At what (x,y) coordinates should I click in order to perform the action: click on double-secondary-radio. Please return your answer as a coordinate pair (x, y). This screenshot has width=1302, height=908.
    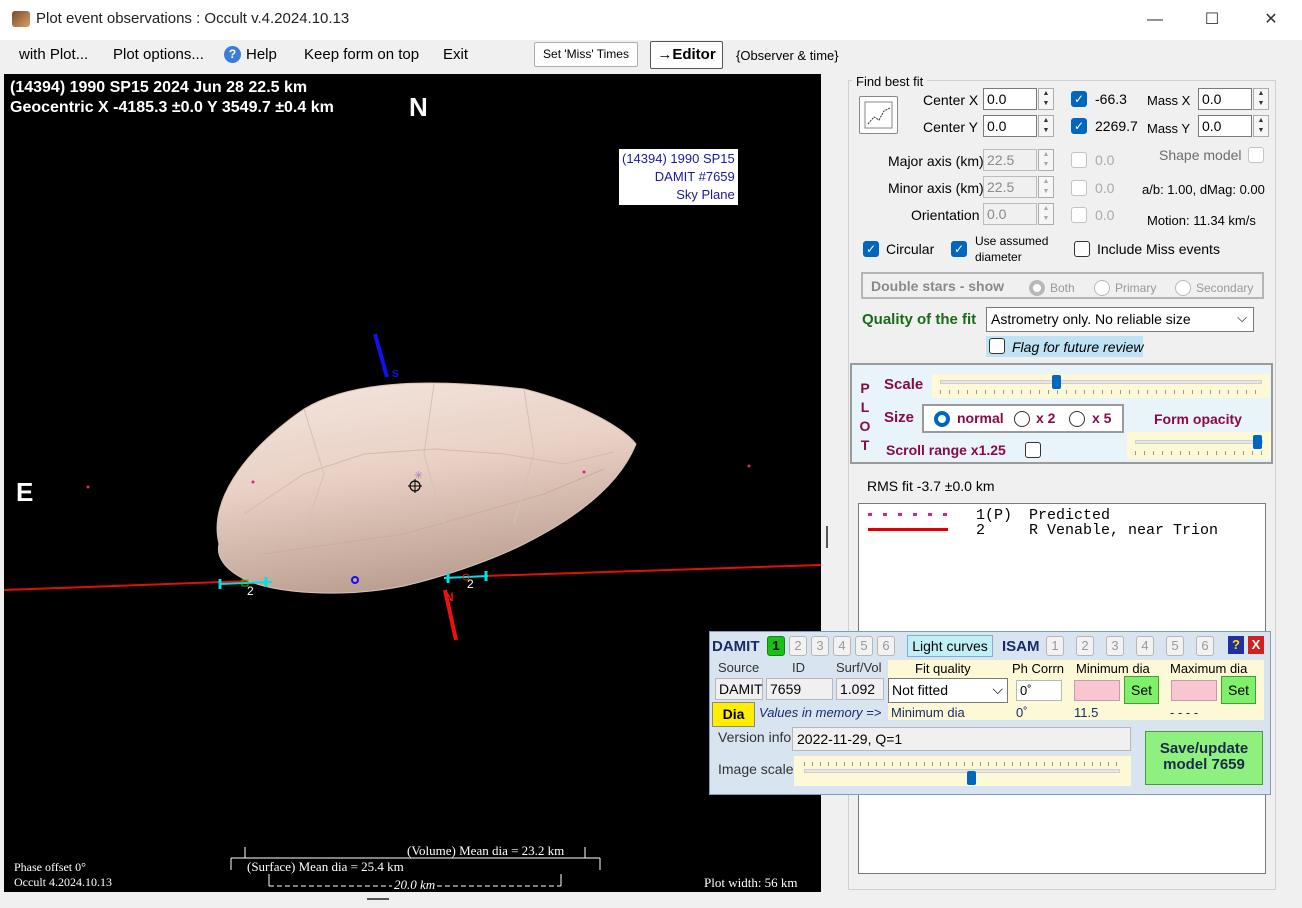
    Looking at the image, I should click on (1183, 288).